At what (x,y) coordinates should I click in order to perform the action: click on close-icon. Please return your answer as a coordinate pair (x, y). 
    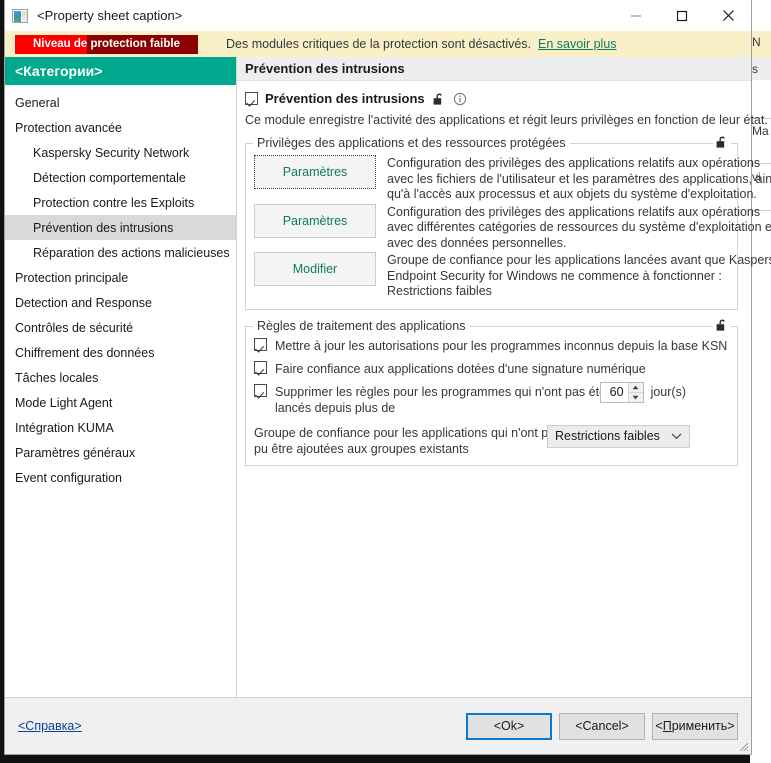
    Looking at the image, I should click on (728, 15).